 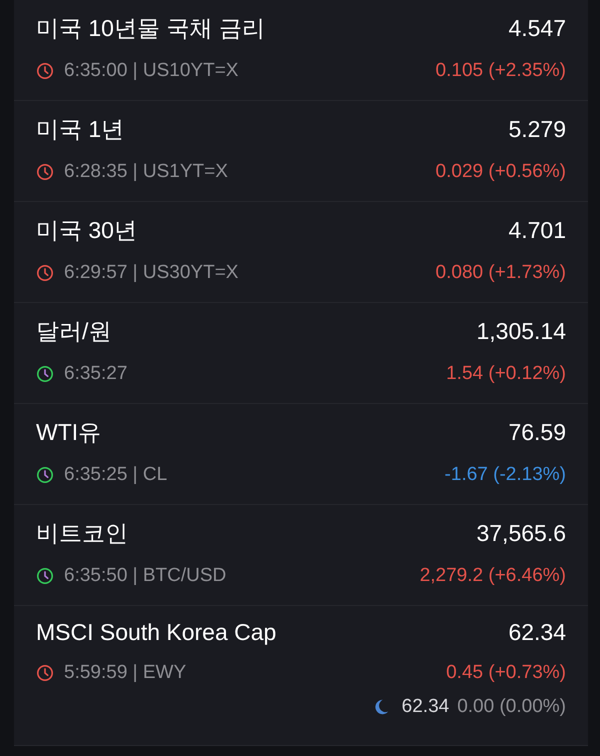 I want to click on quote-price: 5.279, so click(x=537, y=129).